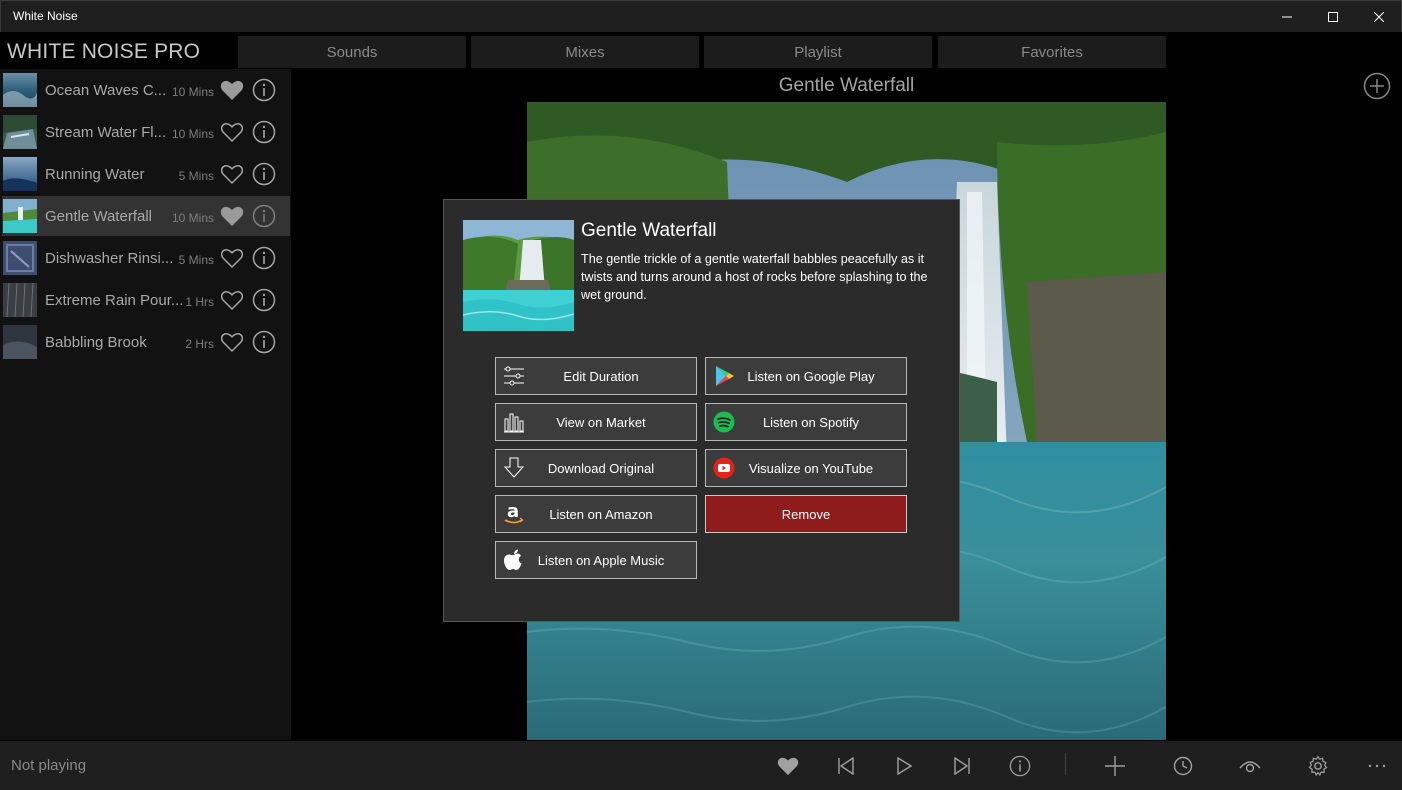 This screenshot has width=1402, height=790. What do you see at coordinates (96, 342) in the screenshot?
I see `sound-name: Babbling Brook` at bounding box center [96, 342].